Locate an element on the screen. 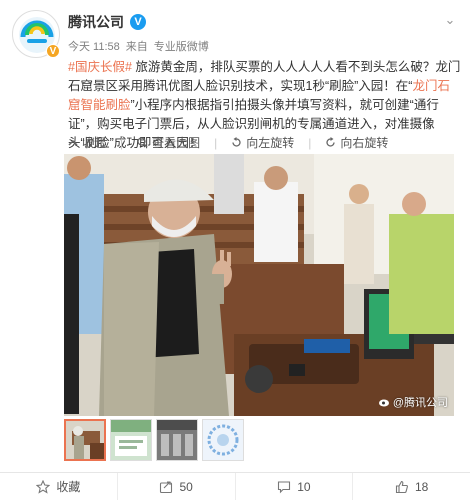  like-count: 18 is located at coordinates (421, 486).